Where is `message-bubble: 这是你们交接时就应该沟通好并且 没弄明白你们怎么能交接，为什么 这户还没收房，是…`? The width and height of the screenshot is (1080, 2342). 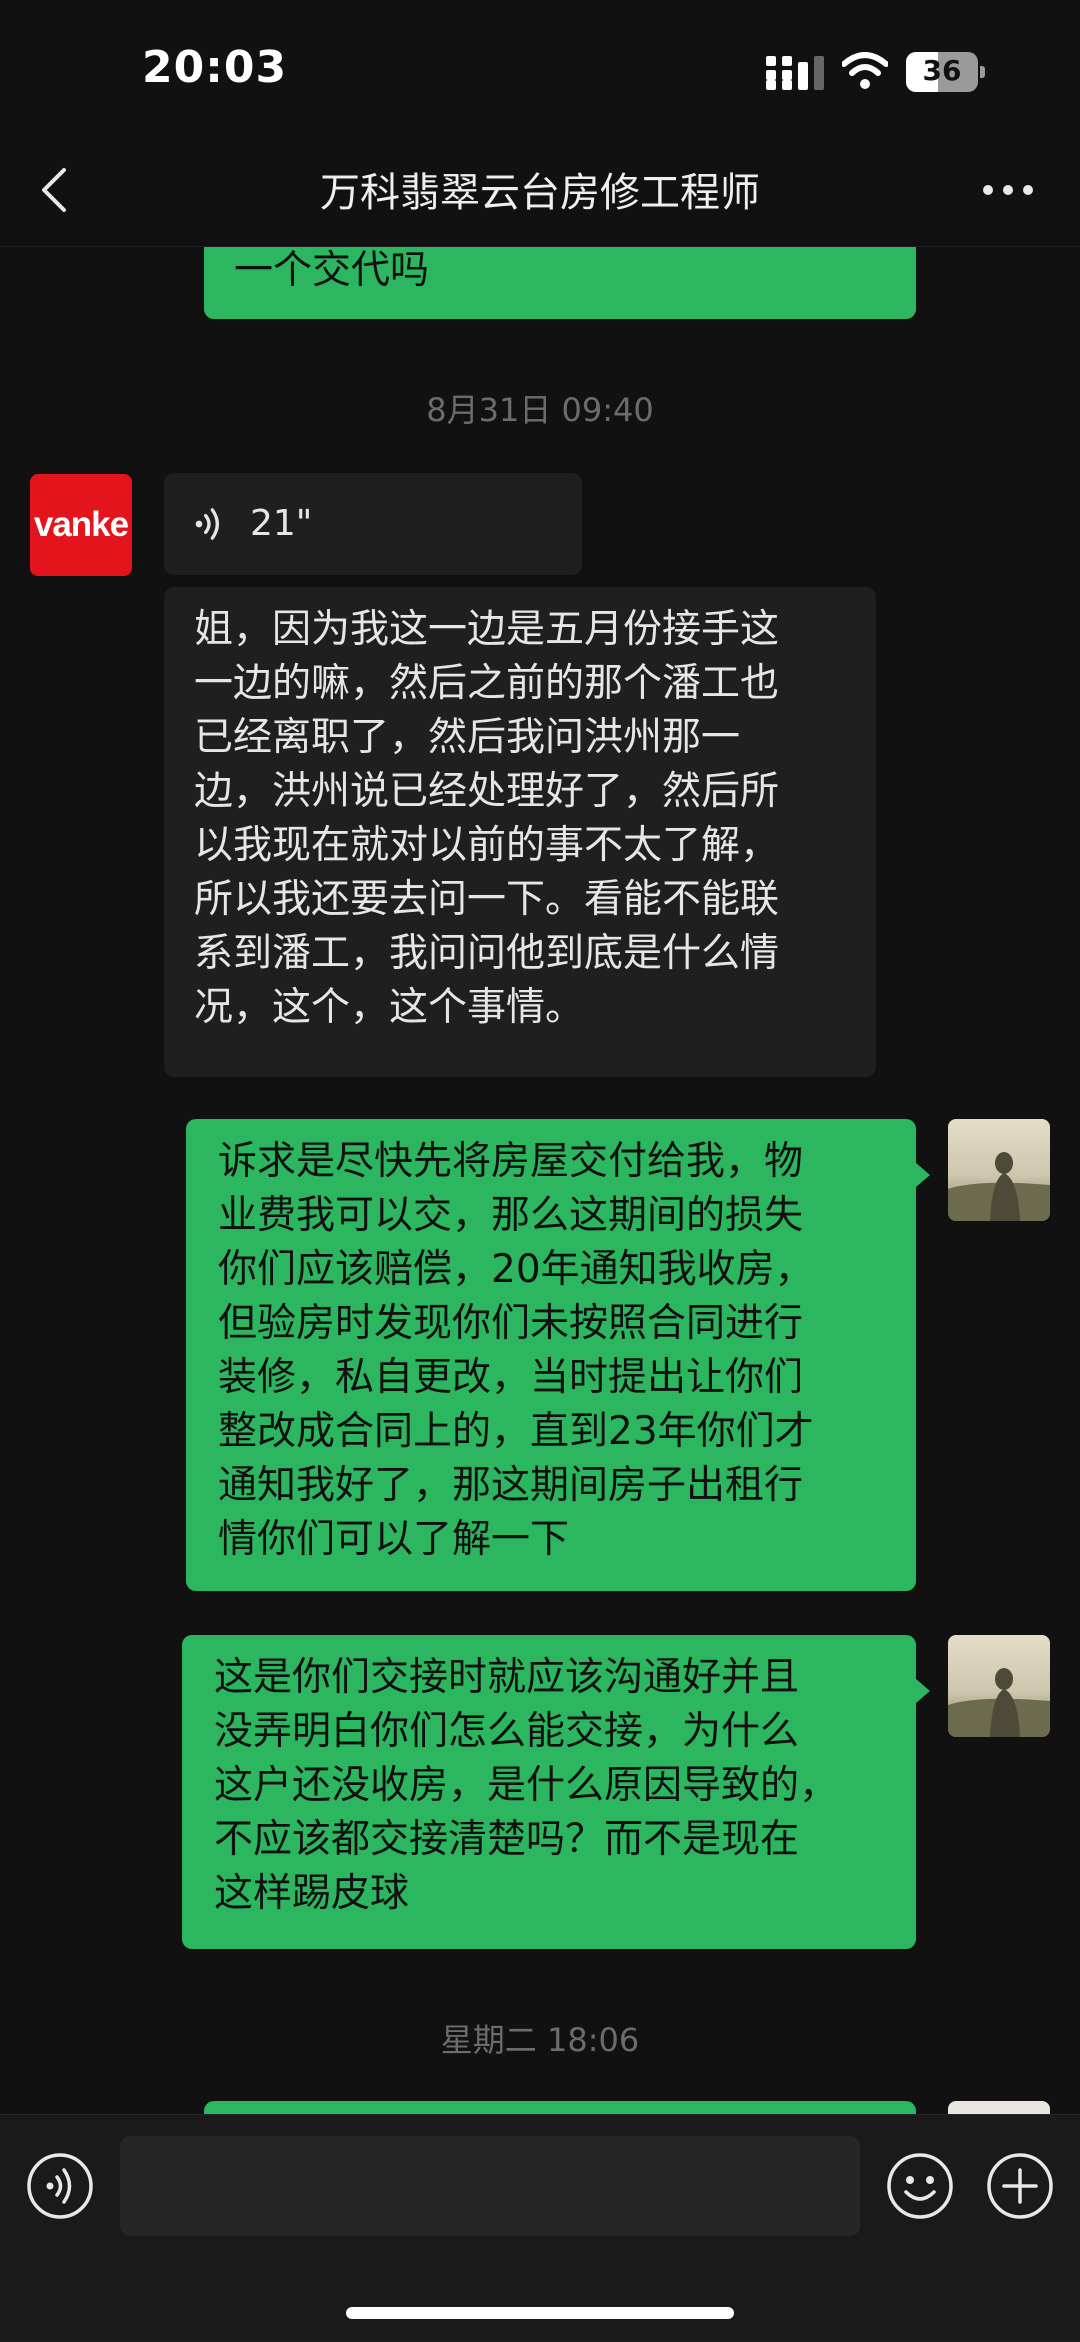
message-bubble: 这是你们交接时就应该沟通好并且 没弄明白你们怎么能交接，为什么 这户还没收房，是… is located at coordinates (556, 1792).